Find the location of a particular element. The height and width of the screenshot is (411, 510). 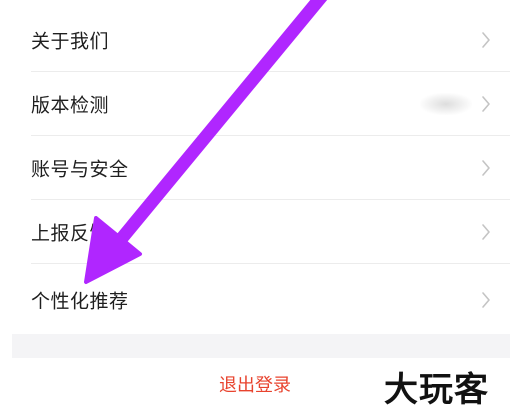

settings-item-label: 账号与安全 is located at coordinates (80, 169).